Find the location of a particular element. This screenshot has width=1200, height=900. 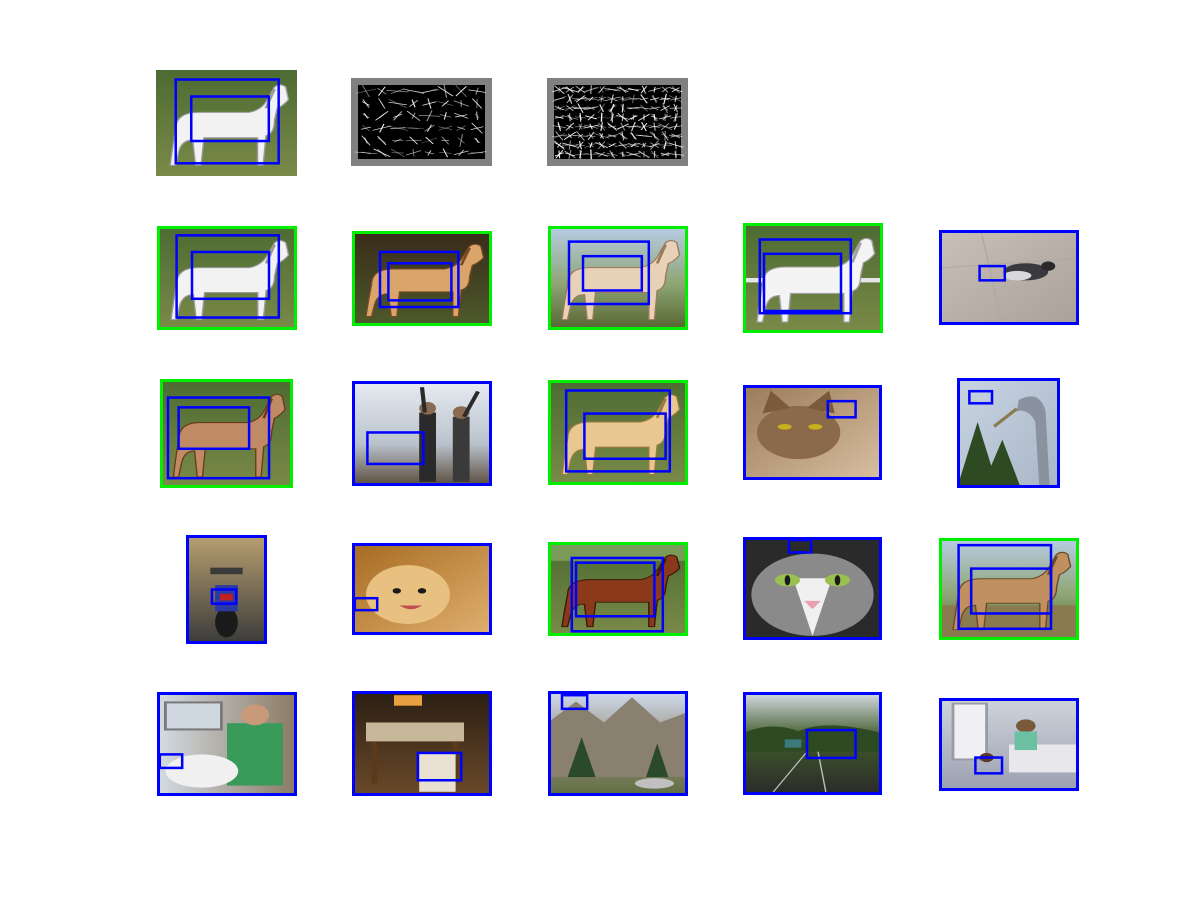

result-6-image is located at coordinates (226, 433).